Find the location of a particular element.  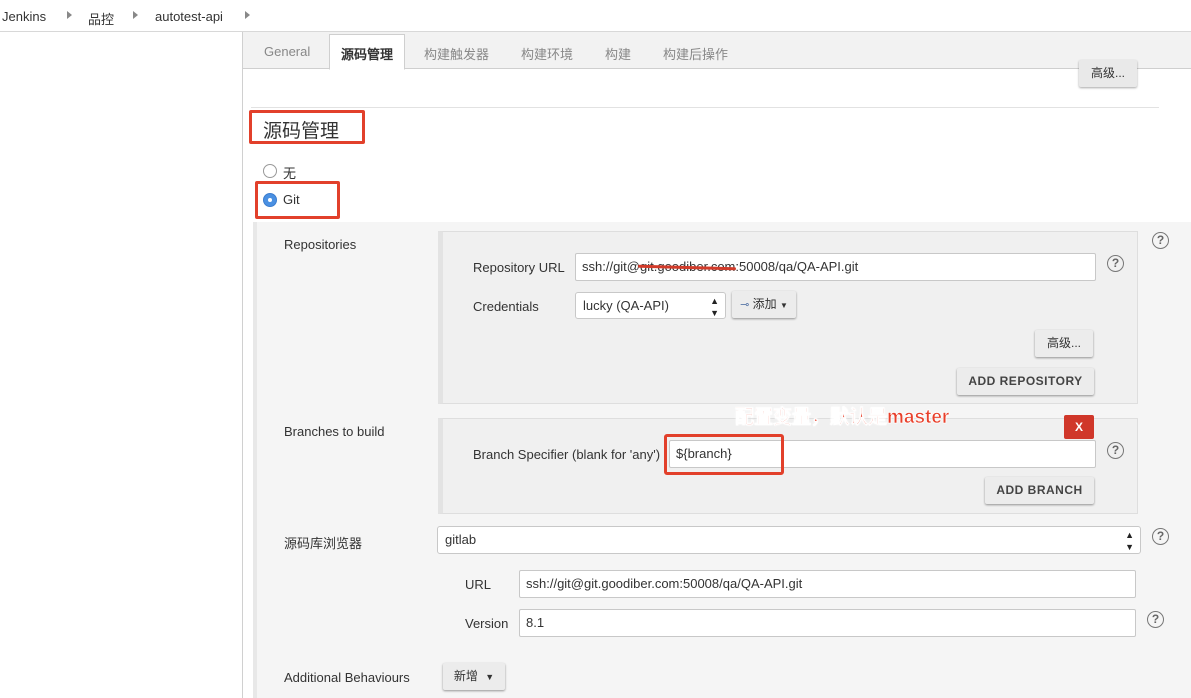

credentials-value: lucky (QA-API) is located at coordinates (626, 305).